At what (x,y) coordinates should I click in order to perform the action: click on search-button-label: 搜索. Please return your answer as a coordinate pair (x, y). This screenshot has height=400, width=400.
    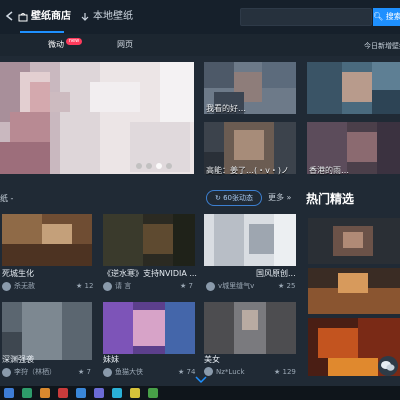
    Looking at the image, I should click on (392, 16).